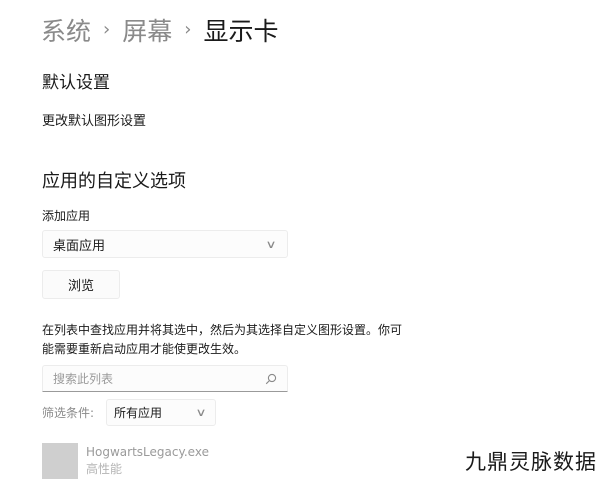 This screenshot has width=600, height=480. Describe the element at coordinates (222, 330) in the screenshot. I see `description-line-1: 在列表中查找应用并将其选中，然后为其选择自定义图形设置。你可` at that location.